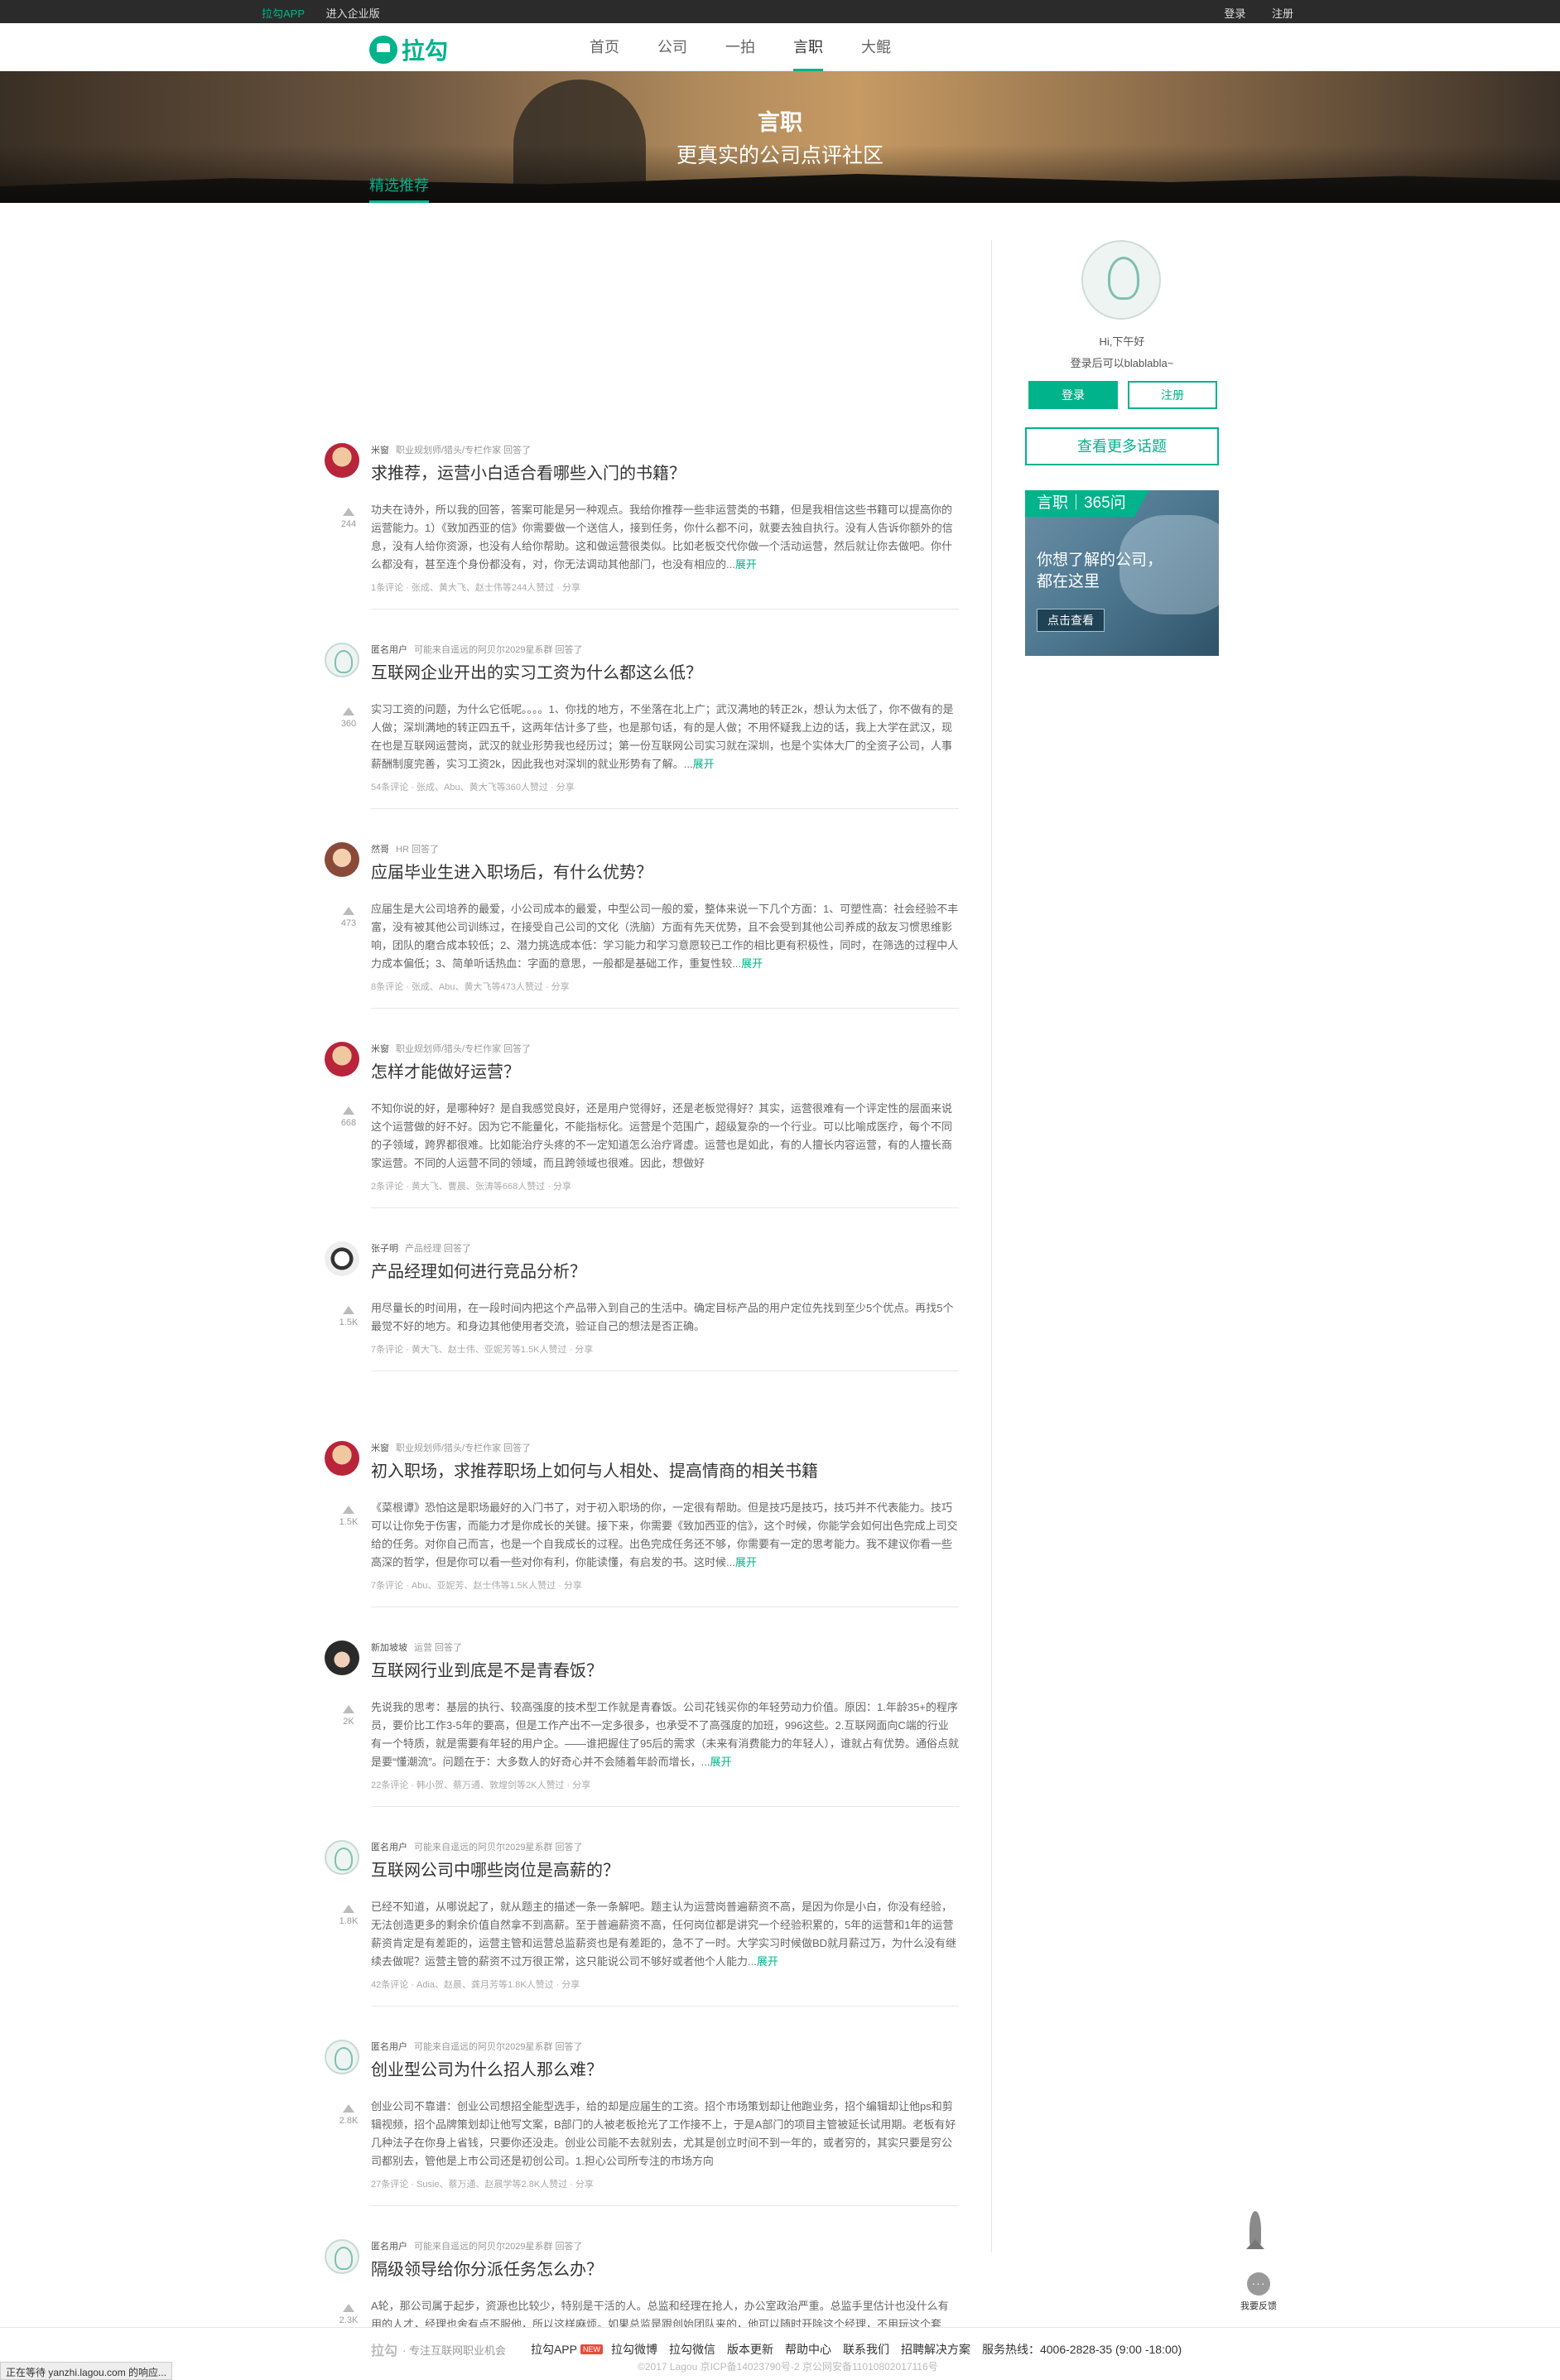 Image resolution: width=1560 pixels, height=2380 pixels. I want to click on upvote-button: 2.8K, so click(348, 2115).